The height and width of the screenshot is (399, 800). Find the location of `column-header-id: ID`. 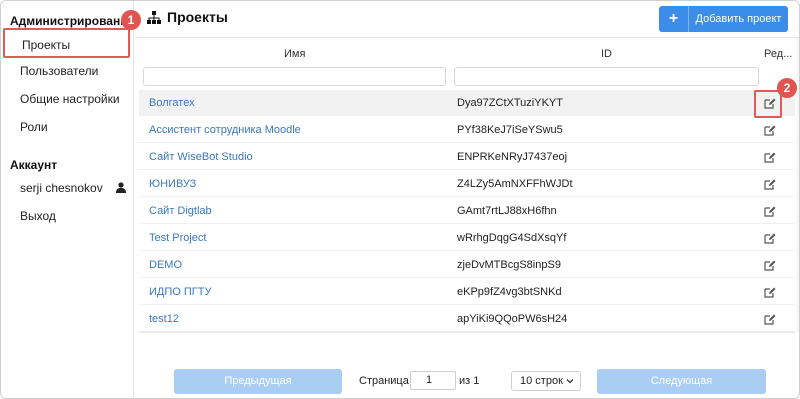

column-header-id: ID is located at coordinates (606, 54).